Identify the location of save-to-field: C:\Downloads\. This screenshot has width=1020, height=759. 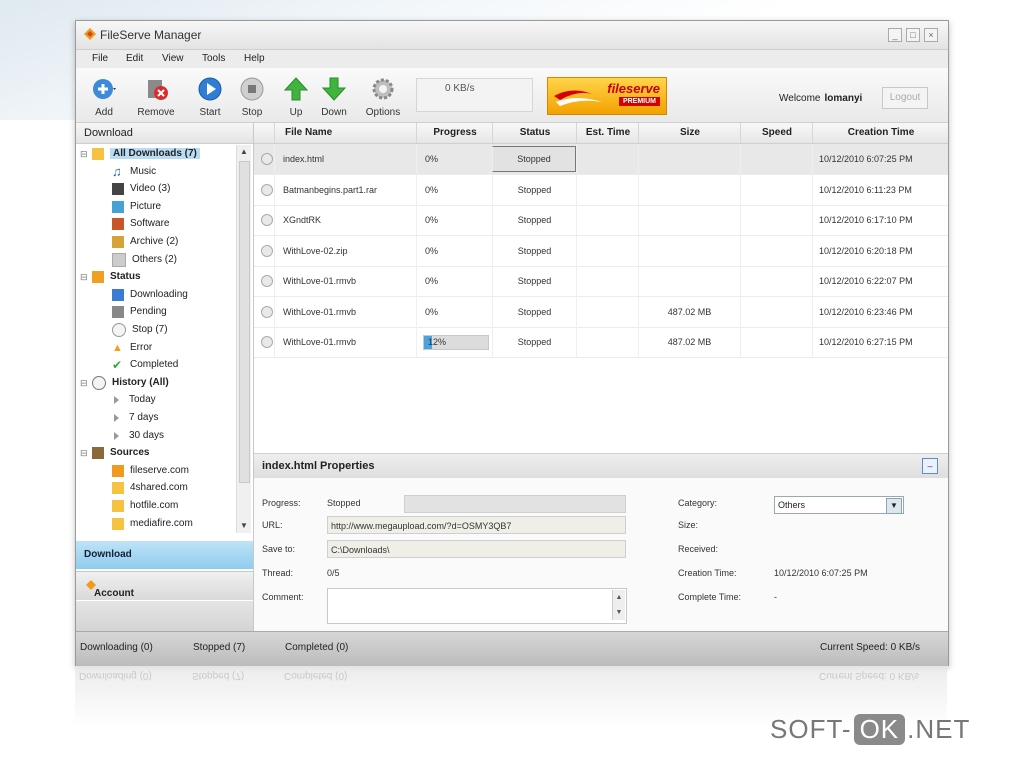
(476, 549).